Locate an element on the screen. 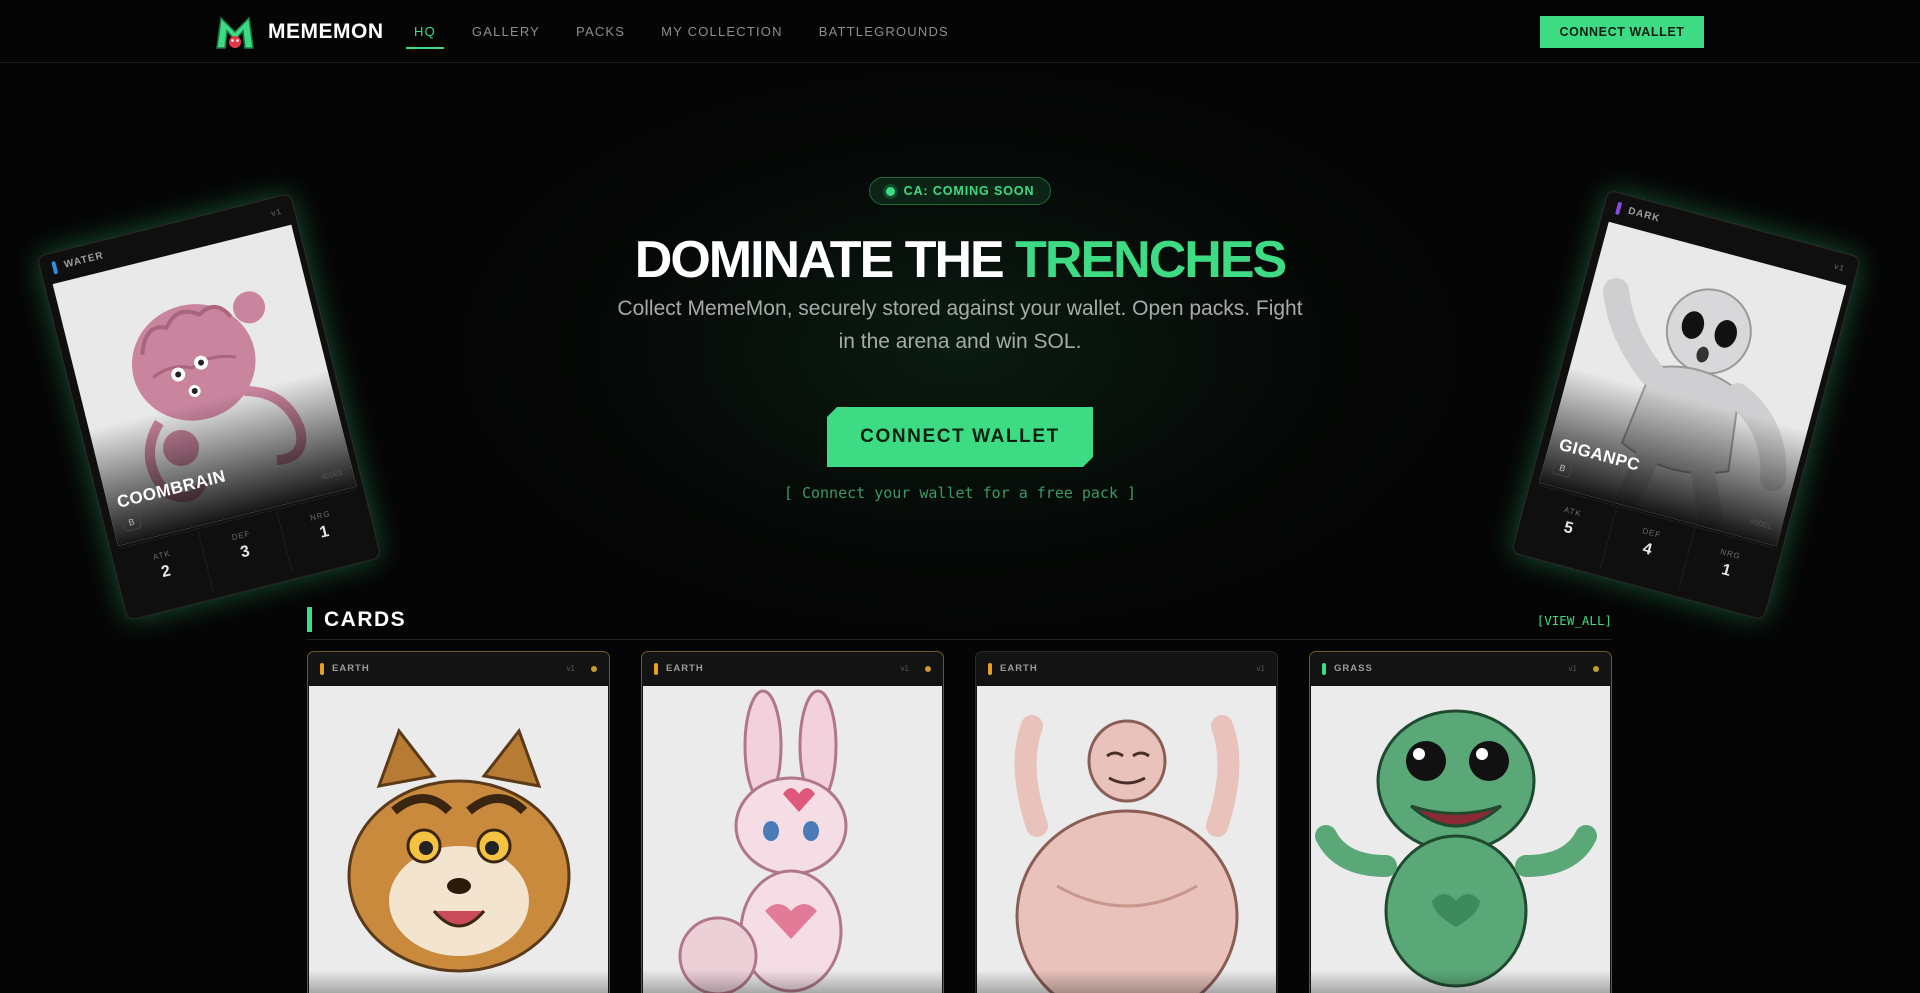 This screenshot has height=993, width=1920. nav-link-packs: PACKS is located at coordinates (600, 31).